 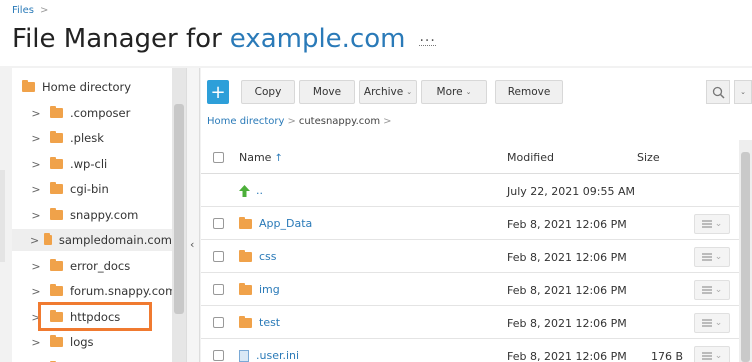 What do you see at coordinates (471, 190) in the screenshot?
I see `table-row-parent: .. July 22, 2021 09:55 AM` at bounding box center [471, 190].